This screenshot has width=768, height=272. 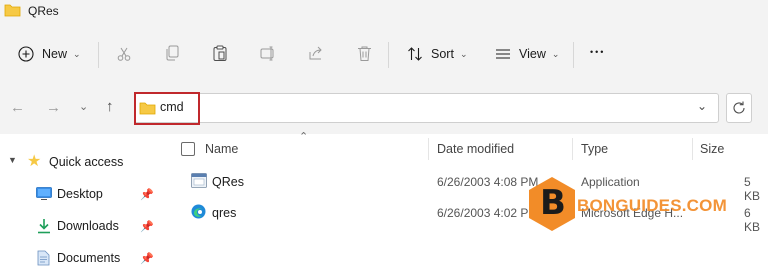 What do you see at coordinates (712, 149) in the screenshot?
I see `column-header-size: Size` at bounding box center [712, 149].